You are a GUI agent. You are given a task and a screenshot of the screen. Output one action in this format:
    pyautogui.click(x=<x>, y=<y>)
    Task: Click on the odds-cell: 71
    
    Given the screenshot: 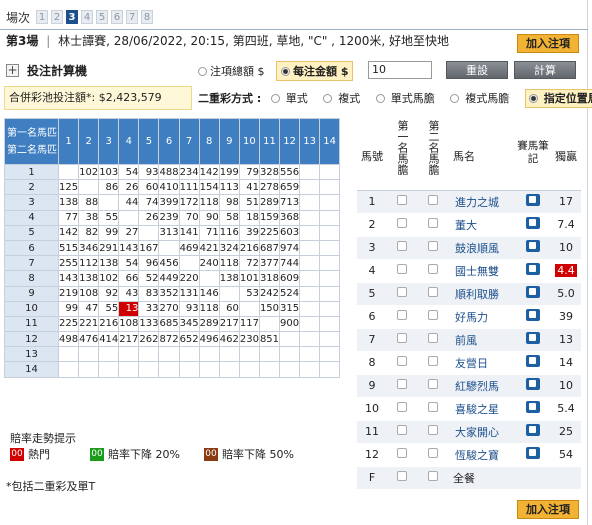 What is the action you would take?
    pyautogui.click(x=209, y=232)
    